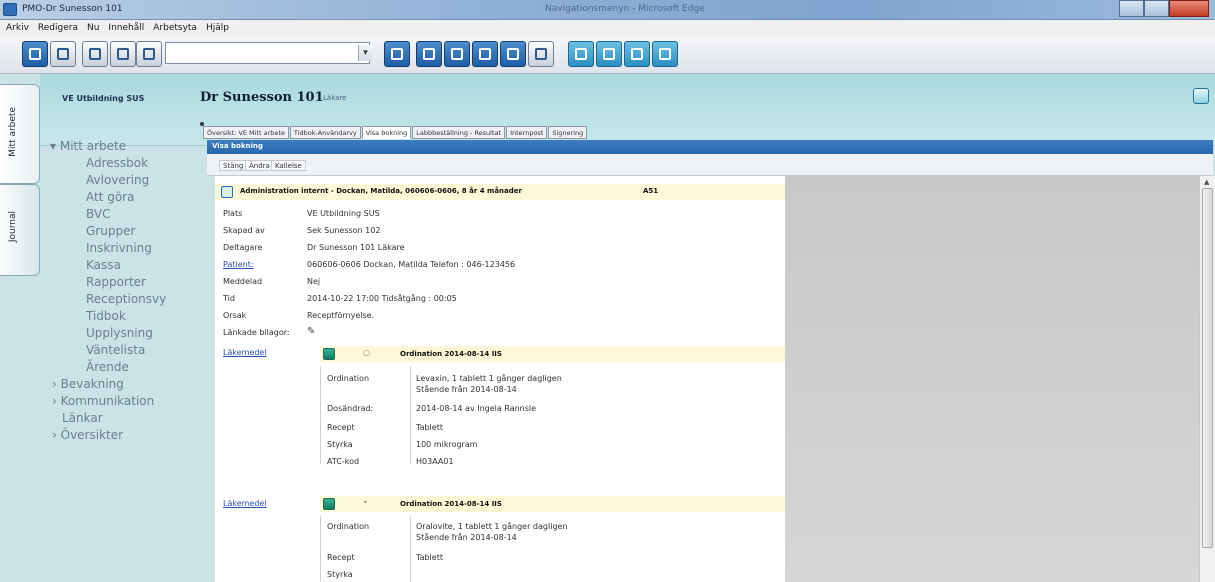 This screenshot has height=582, width=1215. I want to click on tab-signering: Signering, so click(568, 132).